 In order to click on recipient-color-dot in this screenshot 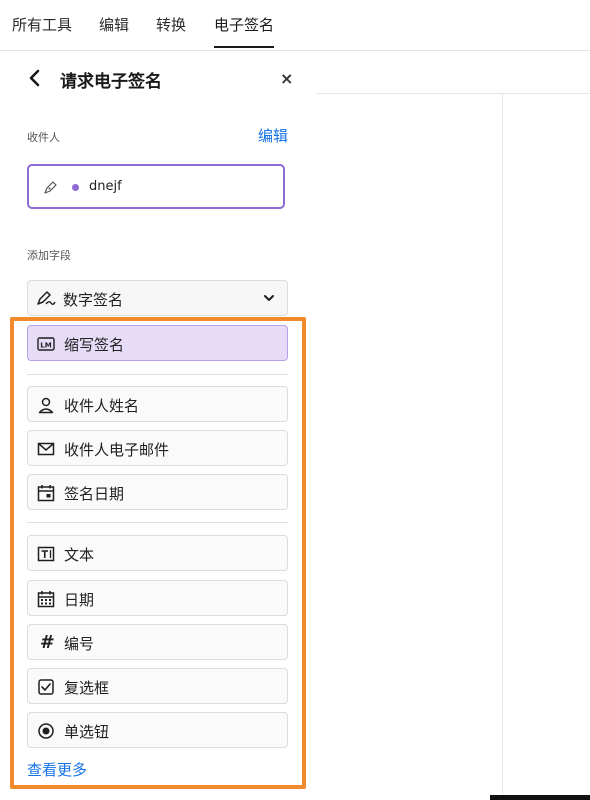, I will do `click(75, 187)`.